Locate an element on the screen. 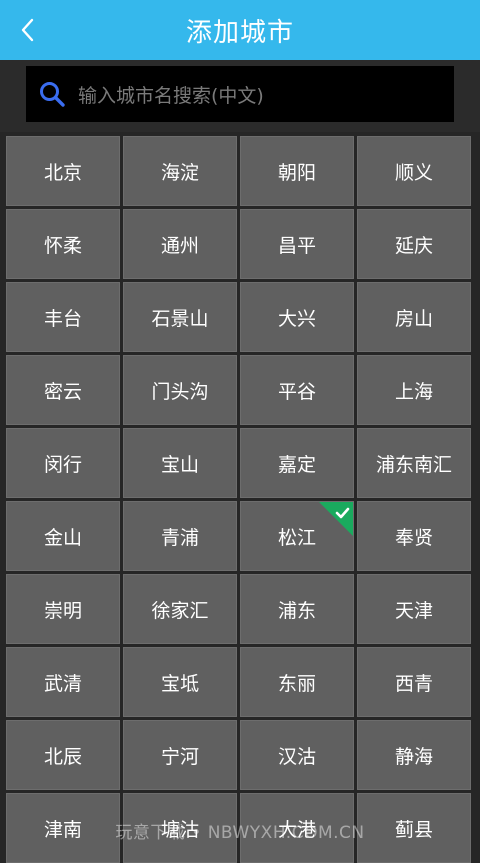 This screenshot has height=863, width=480. city-cell: 延庆 is located at coordinates (414, 244).